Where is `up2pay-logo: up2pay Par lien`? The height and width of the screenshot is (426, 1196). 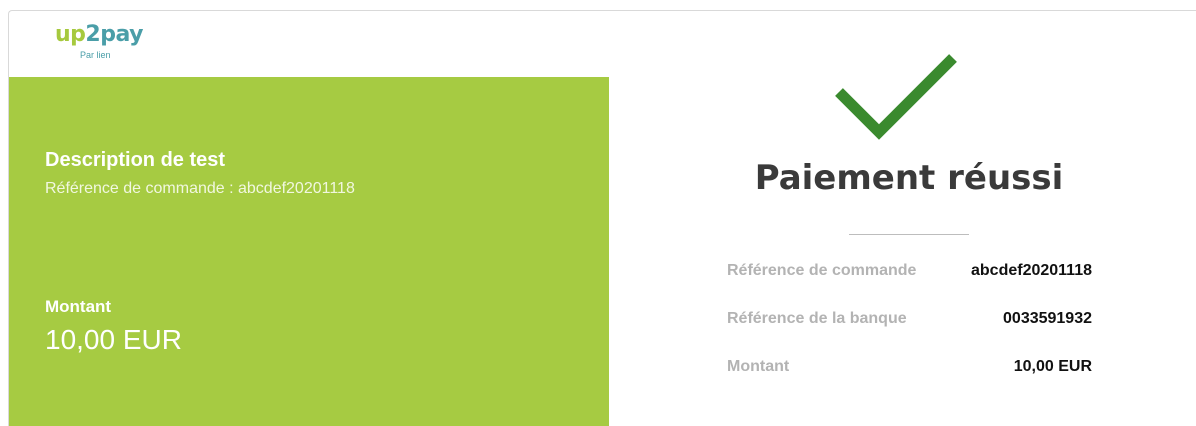
up2pay-logo: up2pay Par lien is located at coordinates (100, 42).